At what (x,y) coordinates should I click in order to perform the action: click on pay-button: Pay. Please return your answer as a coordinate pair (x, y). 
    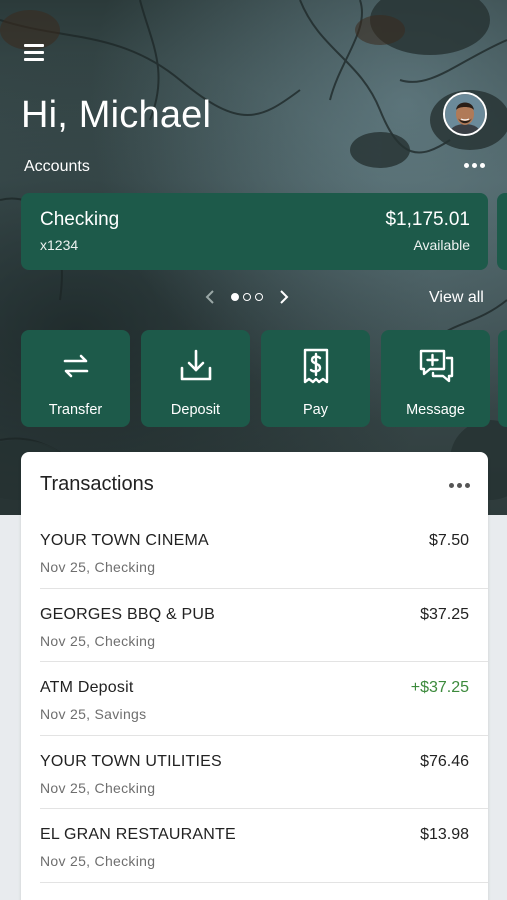
    Looking at the image, I should click on (315, 378).